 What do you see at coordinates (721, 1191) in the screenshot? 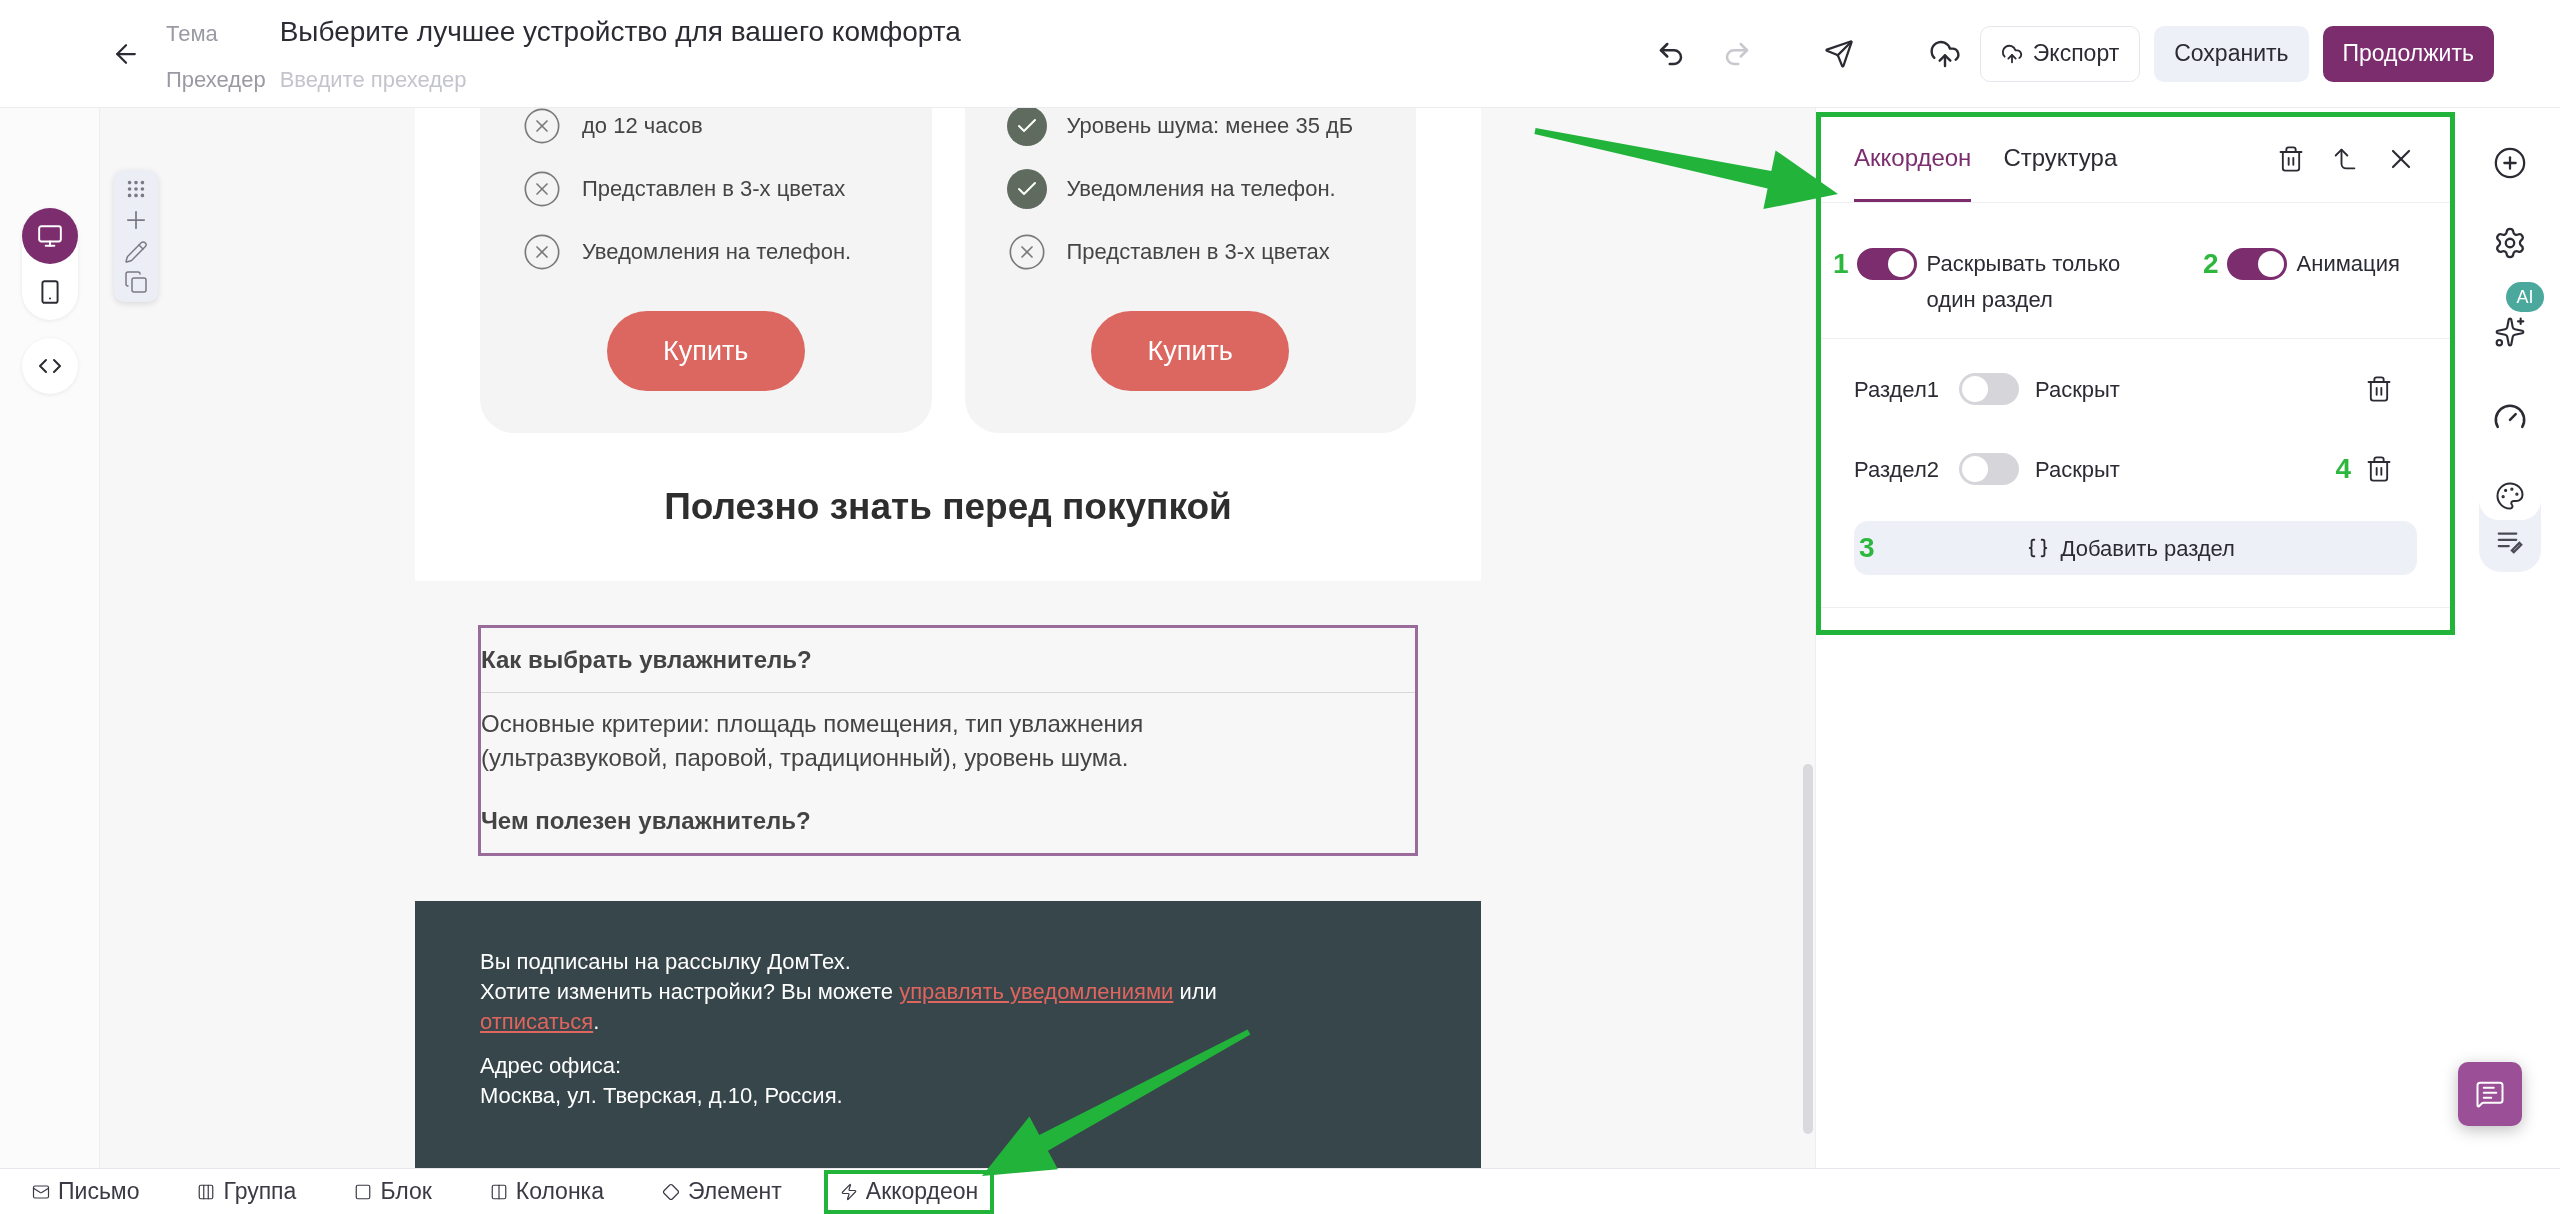
I see `breadcrumb-item: Элемент` at bounding box center [721, 1191].